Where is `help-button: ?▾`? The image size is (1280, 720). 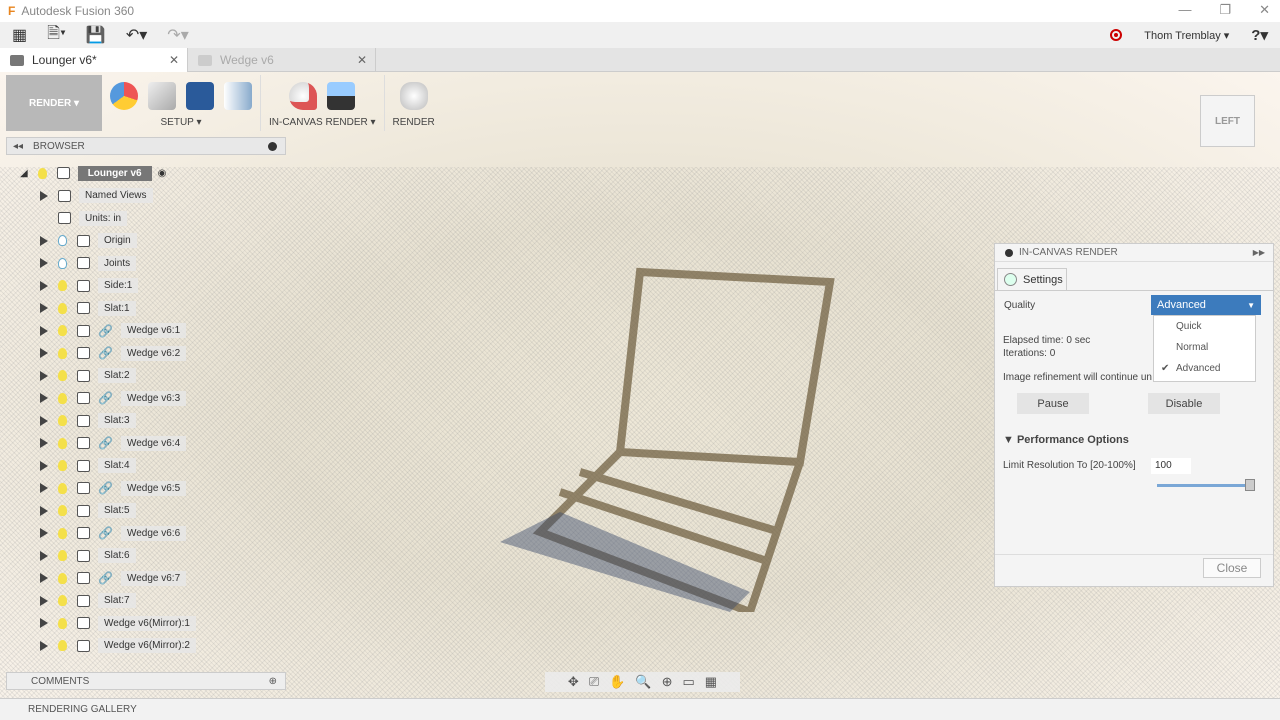 help-button: ?▾ is located at coordinates (1259, 35).